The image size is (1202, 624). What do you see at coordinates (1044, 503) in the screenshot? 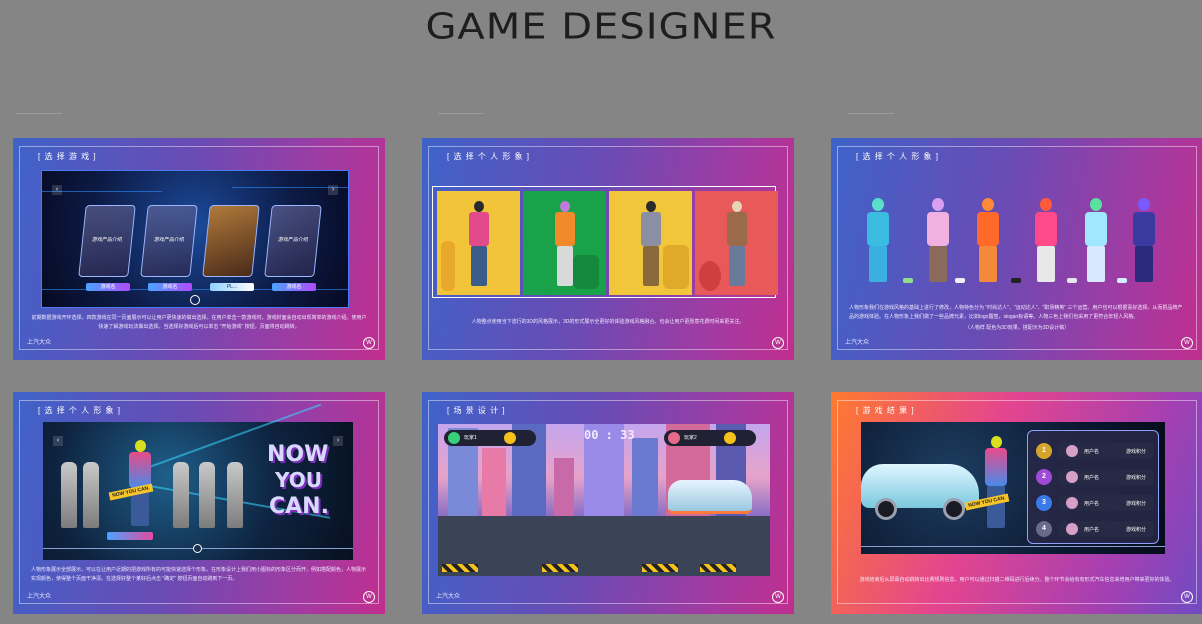
I see `rank-badge: 3` at bounding box center [1044, 503].